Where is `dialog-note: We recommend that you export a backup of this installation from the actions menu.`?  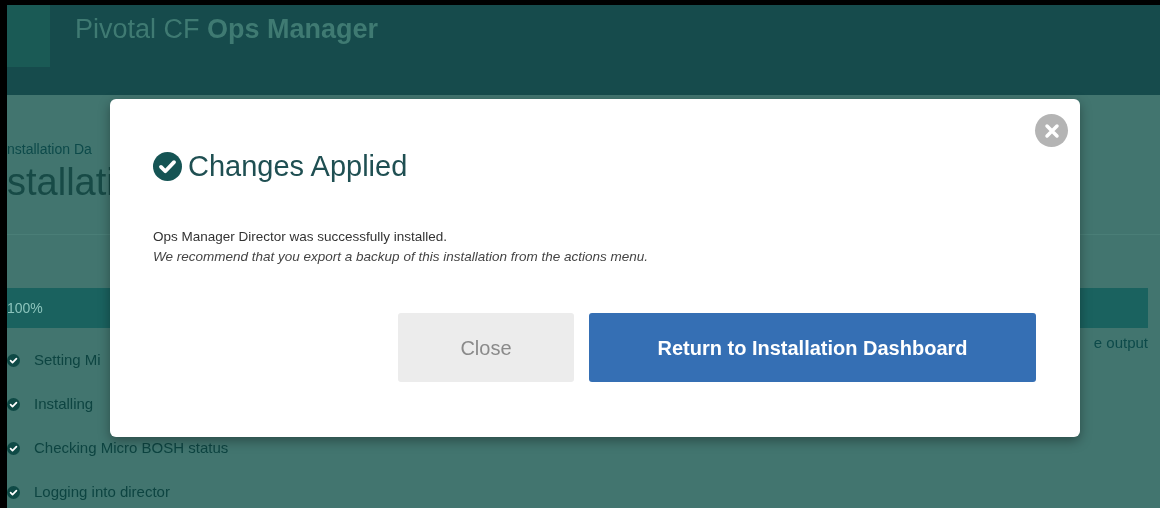 dialog-note: We recommend that you export a backup of this installation from the actions menu. is located at coordinates (401, 256).